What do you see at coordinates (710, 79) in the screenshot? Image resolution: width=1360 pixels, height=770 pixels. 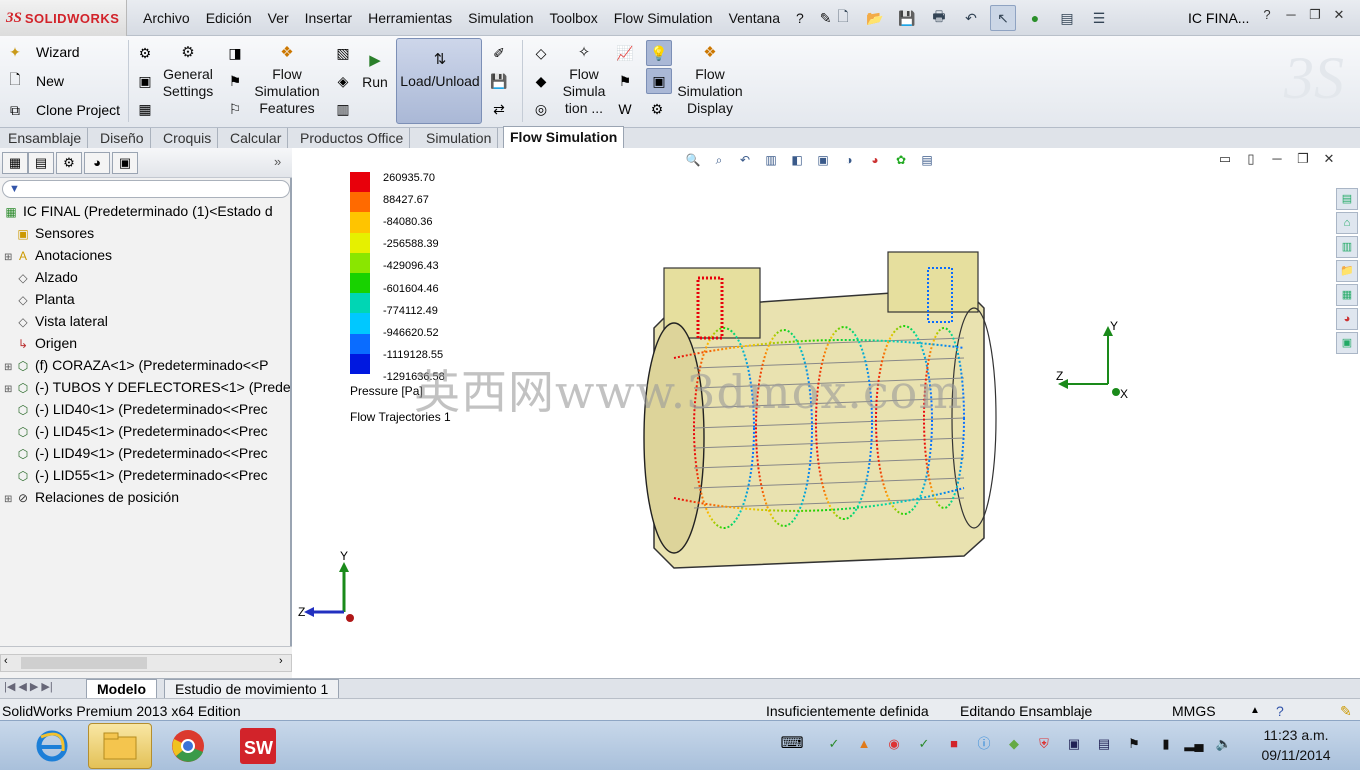 I see `flow-simulation-display-button: ❖ Flow Simulation Display` at bounding box center [710, 79].